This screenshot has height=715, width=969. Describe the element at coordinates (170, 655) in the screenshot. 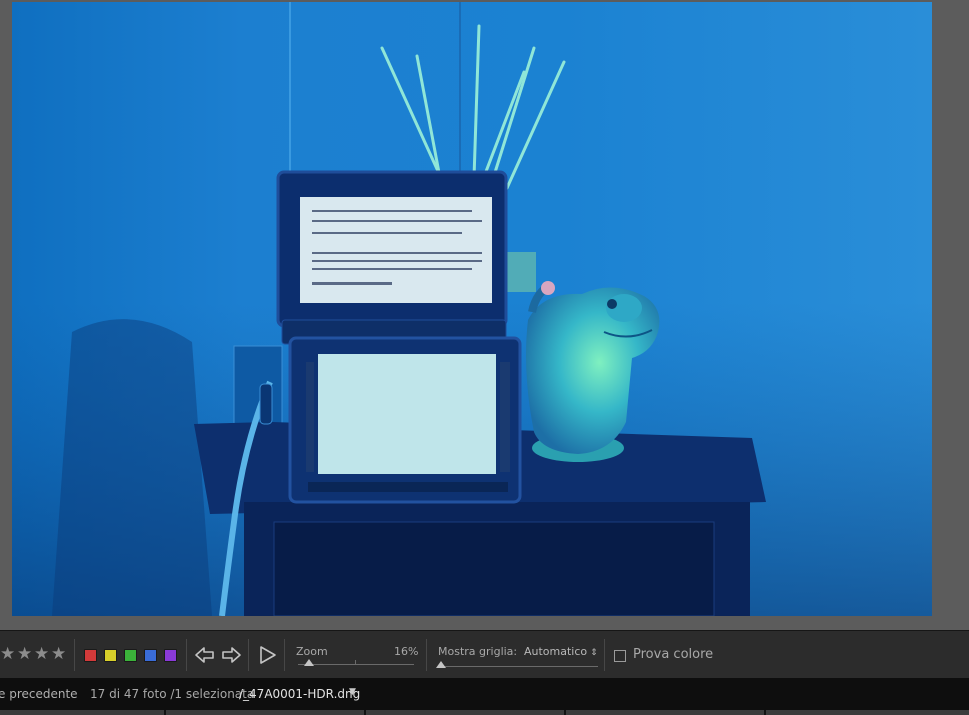

I see `color-label-purple` at that location.